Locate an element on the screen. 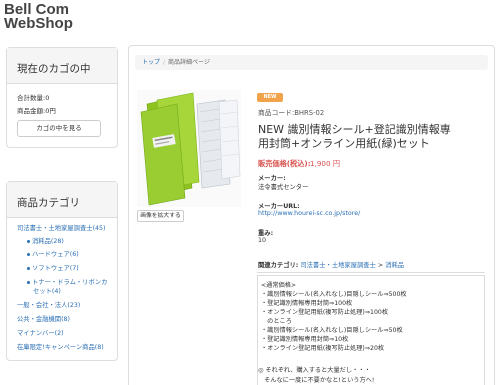 This screenshot has height=385, width=500. note-line: そんなに一度に不要かなと!という方へ! is located at coordinates (316, 380).